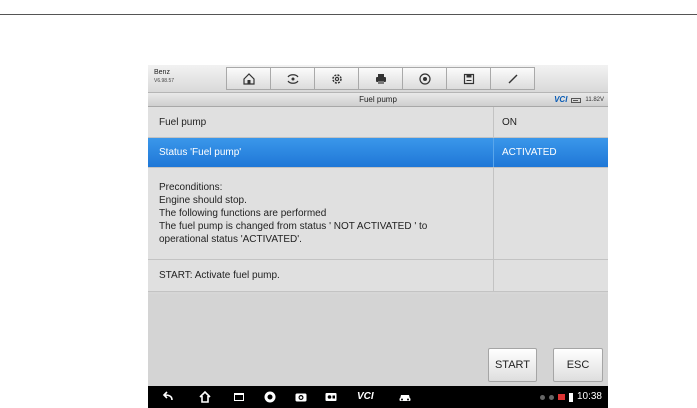 This screenshot has width=697, height=408. What do you see at coordinates (551, 397) in the screenshot?
I see `bluetooth-icon` at bounding box center [551, 397].